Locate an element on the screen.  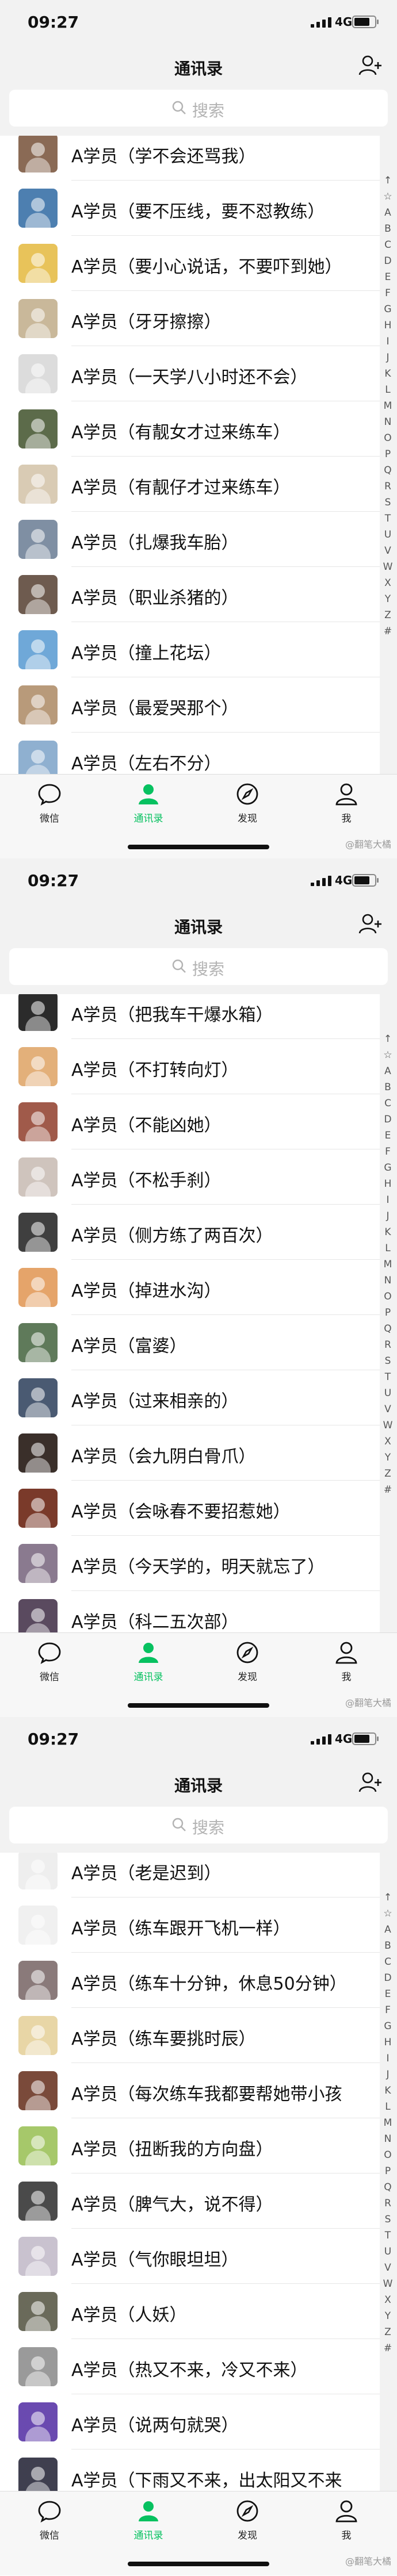
contact-row: A学员（职业杀猪的） is located at coordinates (190, 594).